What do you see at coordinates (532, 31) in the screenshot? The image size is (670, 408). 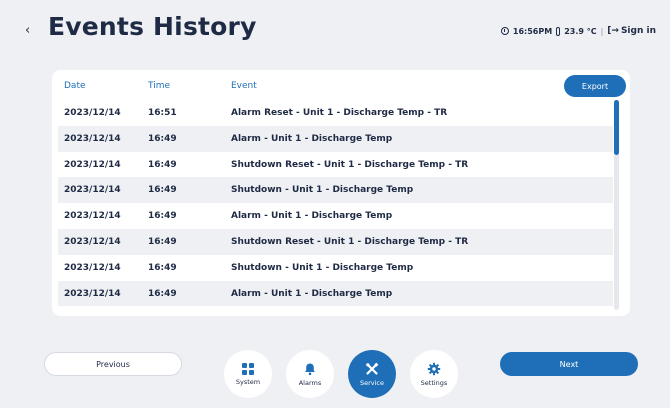 I see `current-time: 16:56PM` at bounding box center [532, 31].